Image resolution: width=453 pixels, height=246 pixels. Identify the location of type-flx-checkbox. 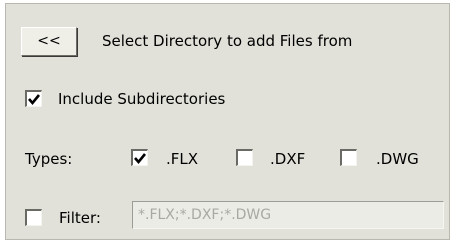
(139, 157).